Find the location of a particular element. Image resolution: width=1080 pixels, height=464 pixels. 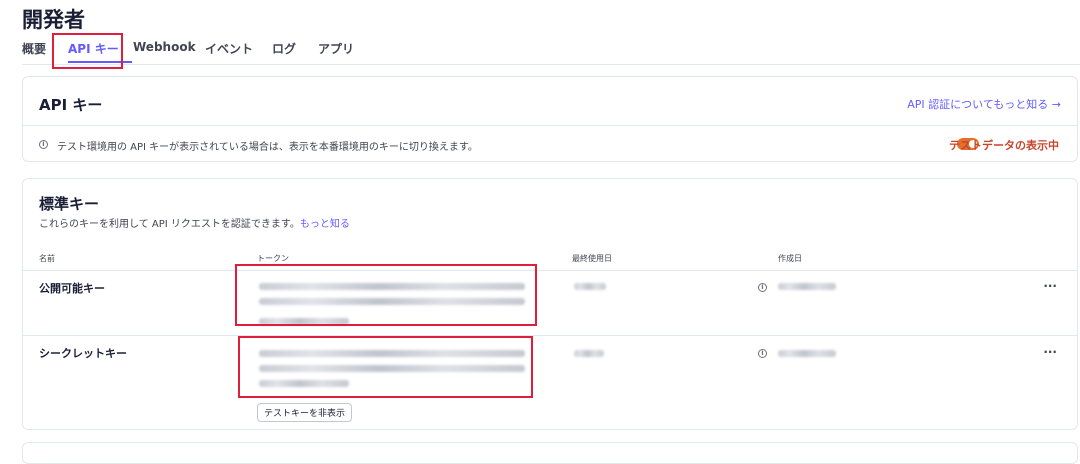

page-title: 開発者 is located at coordinates (53, 20).